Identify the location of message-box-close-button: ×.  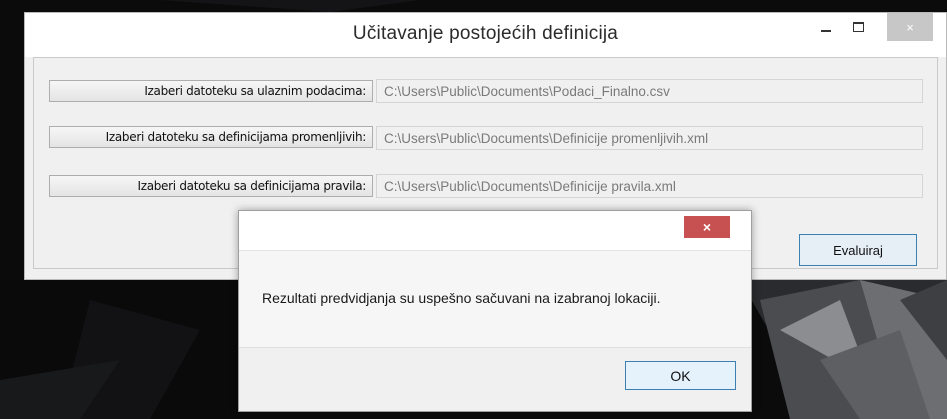
(707, 227).